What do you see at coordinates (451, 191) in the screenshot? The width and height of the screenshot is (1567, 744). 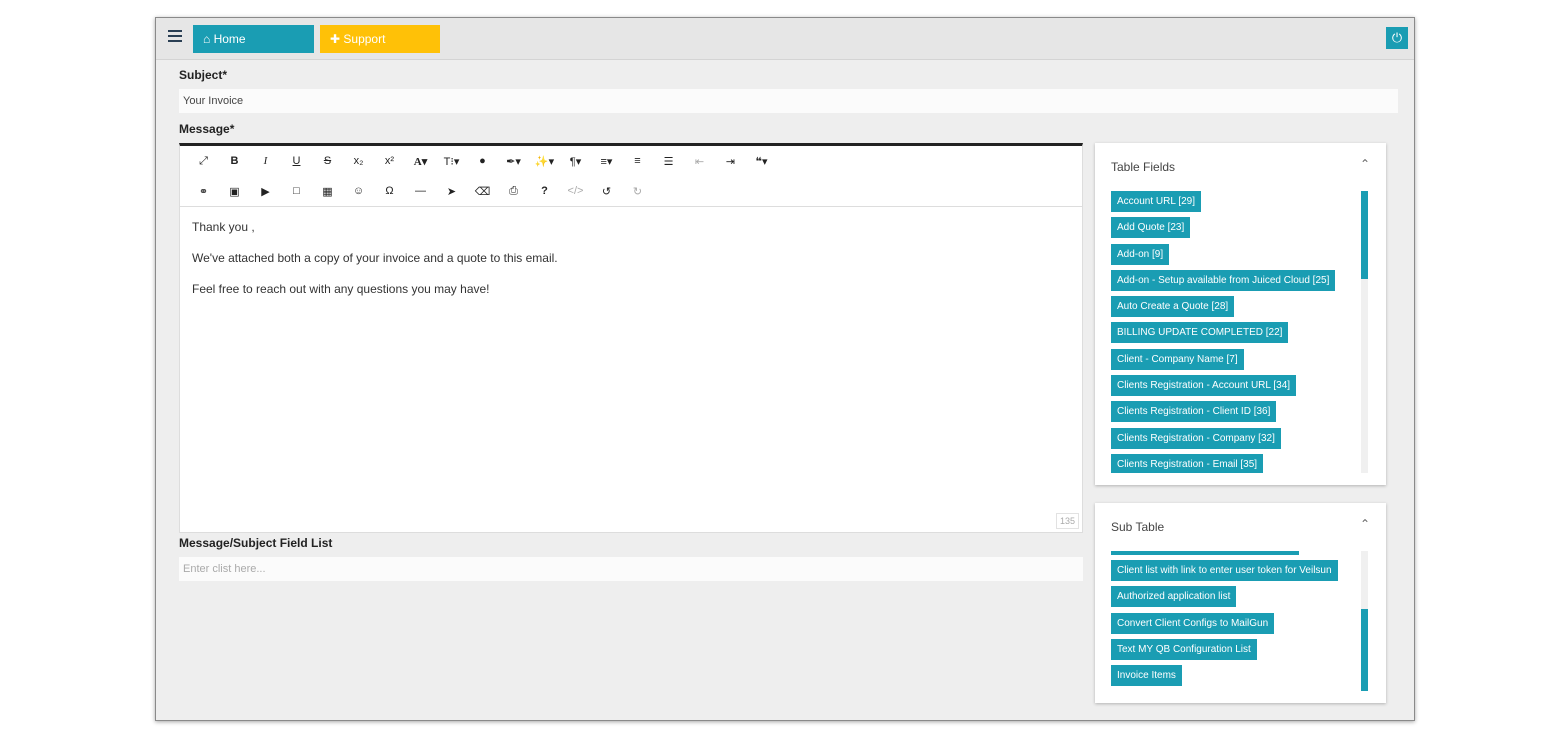 I see `select-all-icon: ➤` at bounding box center [451, 191].